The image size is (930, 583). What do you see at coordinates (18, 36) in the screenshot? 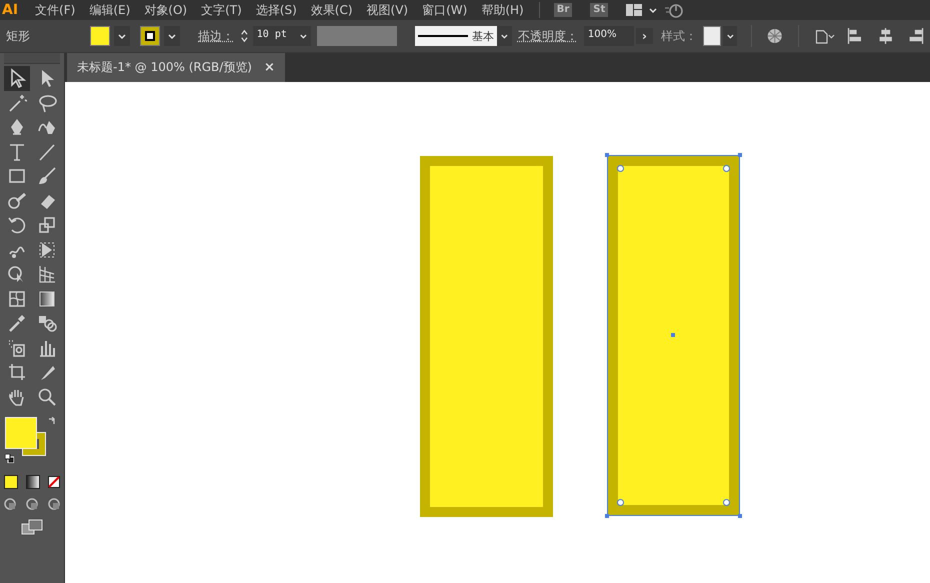
I see `object-type-label: 矩形` at bounding box center [18, 36].